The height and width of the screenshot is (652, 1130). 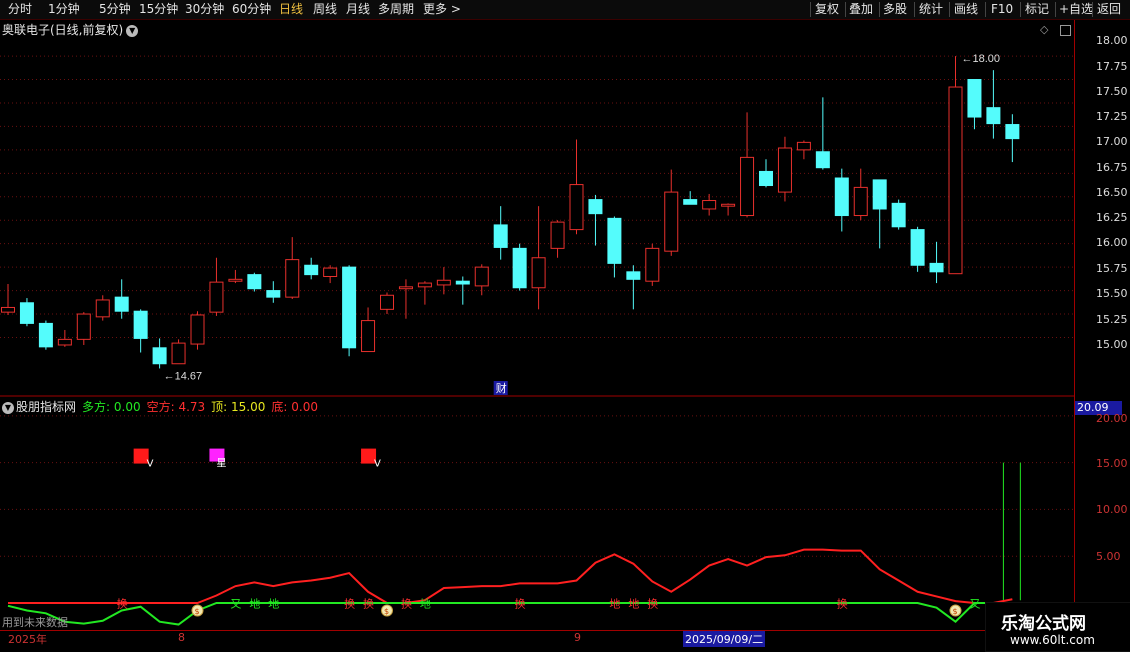 I want to click on tab-more: 更多 >, so click(x=442, y=9).